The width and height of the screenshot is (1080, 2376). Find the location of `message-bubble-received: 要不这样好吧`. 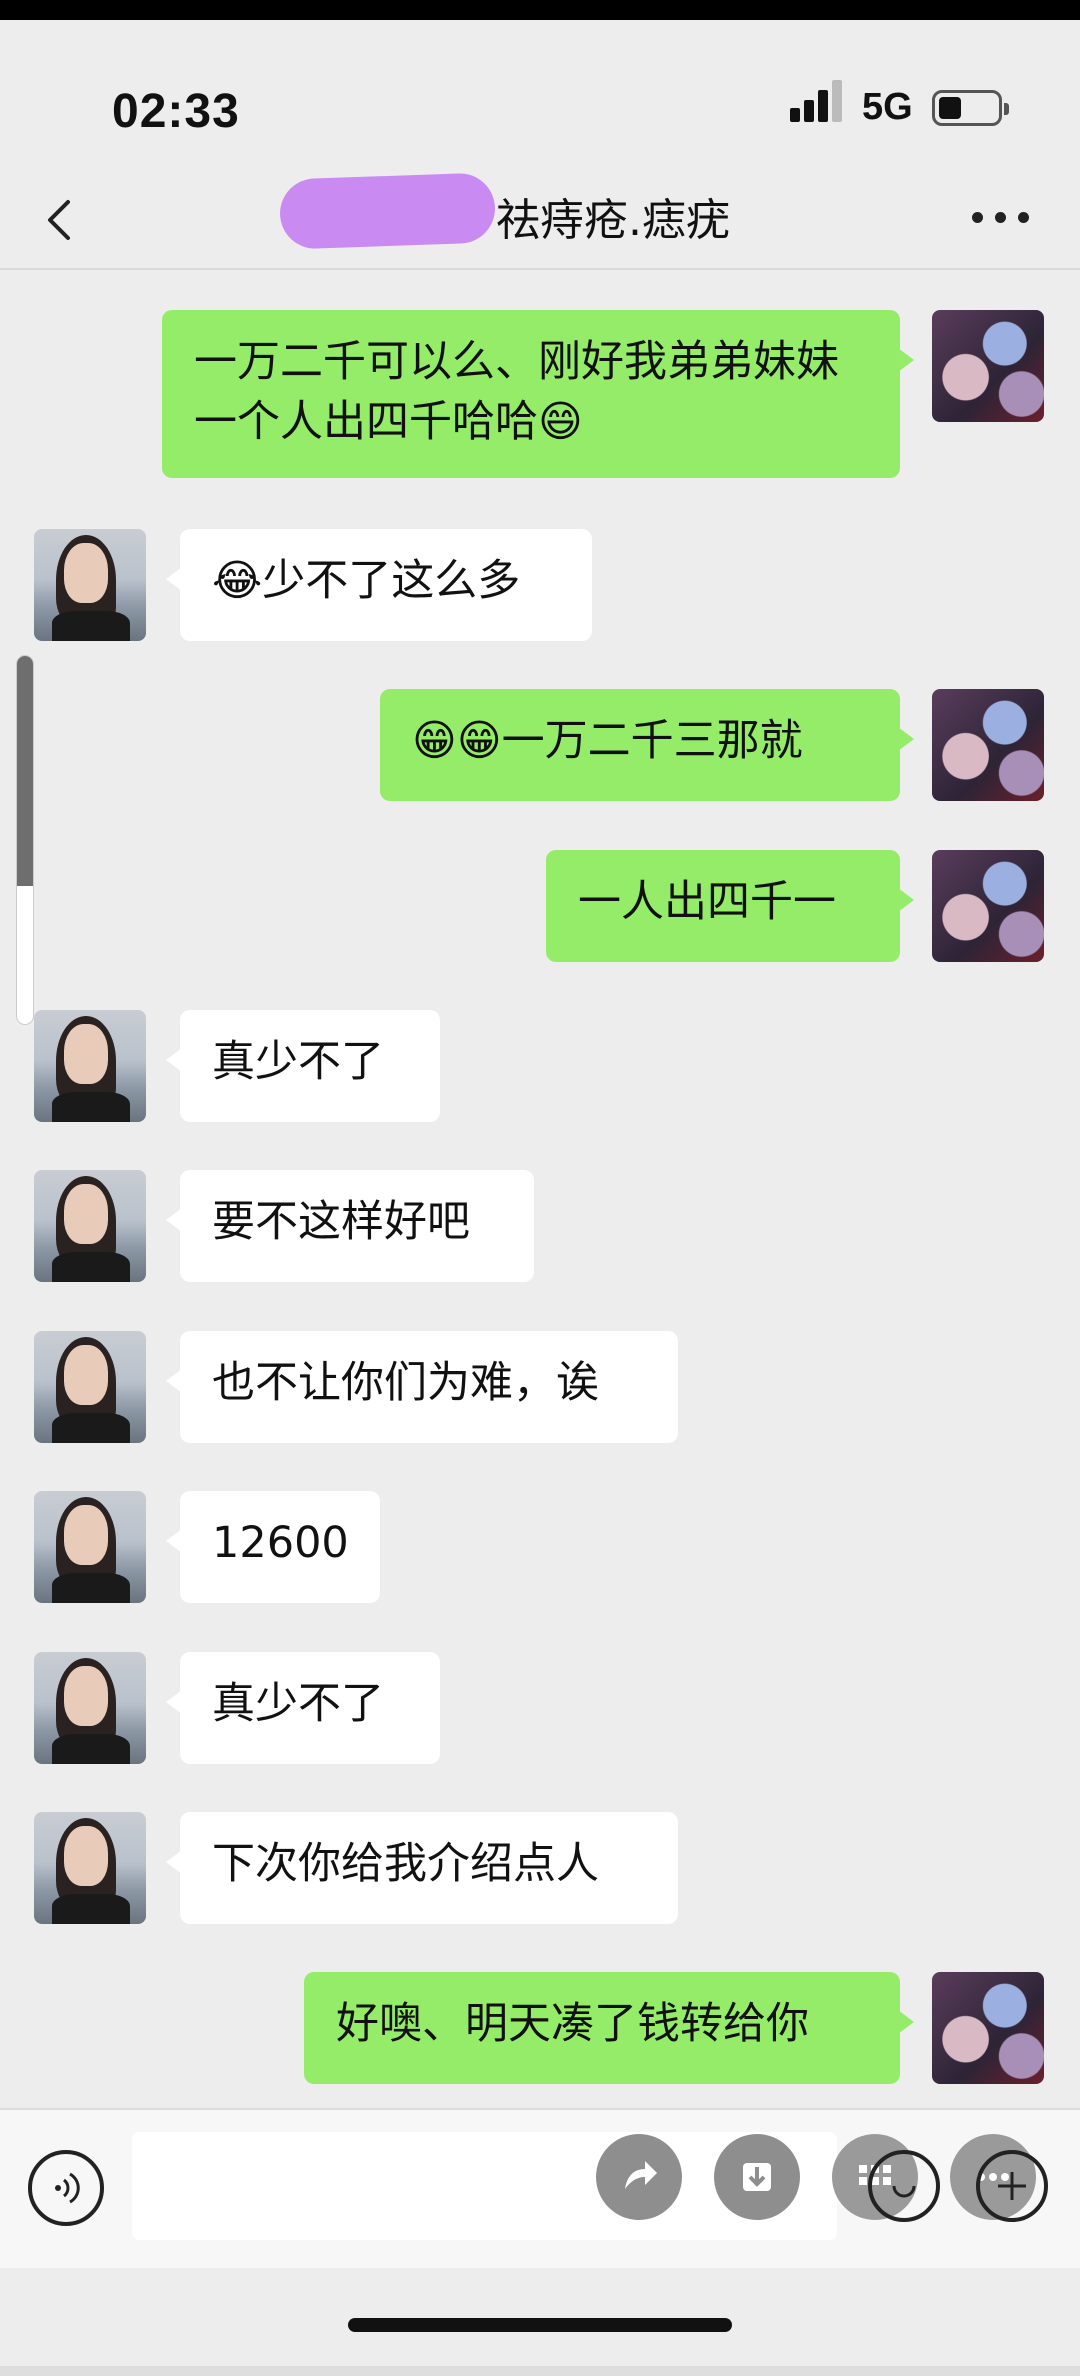

message-bubble-received: 要不这样好吧 is located at coordinates (350, 1226).